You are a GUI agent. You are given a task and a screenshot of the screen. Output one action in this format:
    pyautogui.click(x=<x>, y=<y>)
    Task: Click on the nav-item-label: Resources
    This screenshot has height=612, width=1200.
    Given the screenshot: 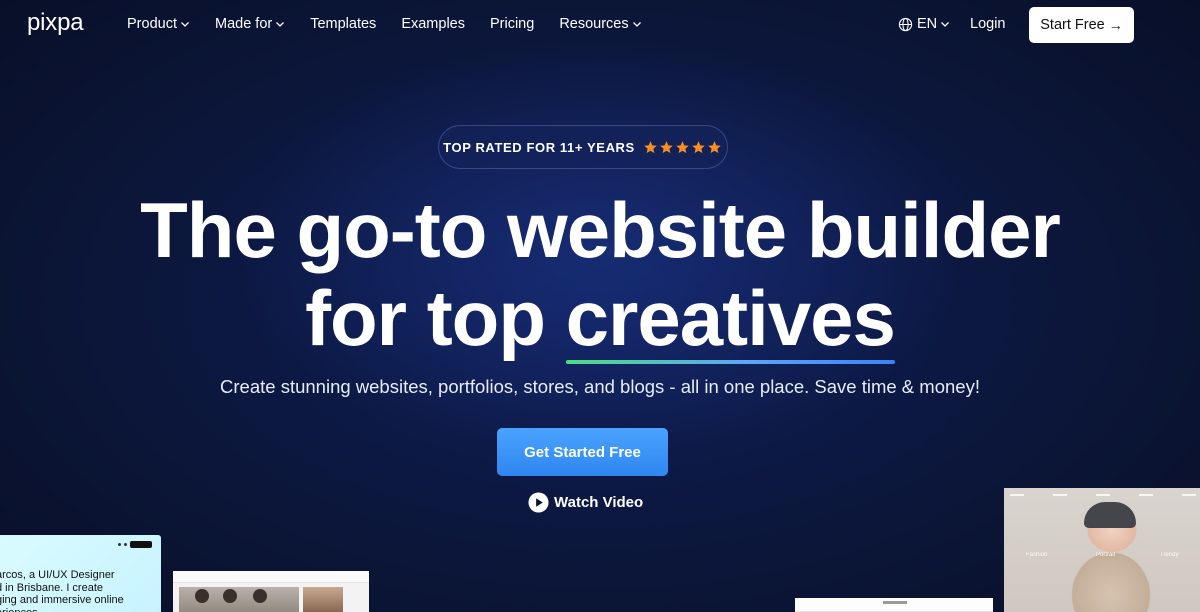 What is the action you would take?
    pyautogui.click(x=594, y=24)
    